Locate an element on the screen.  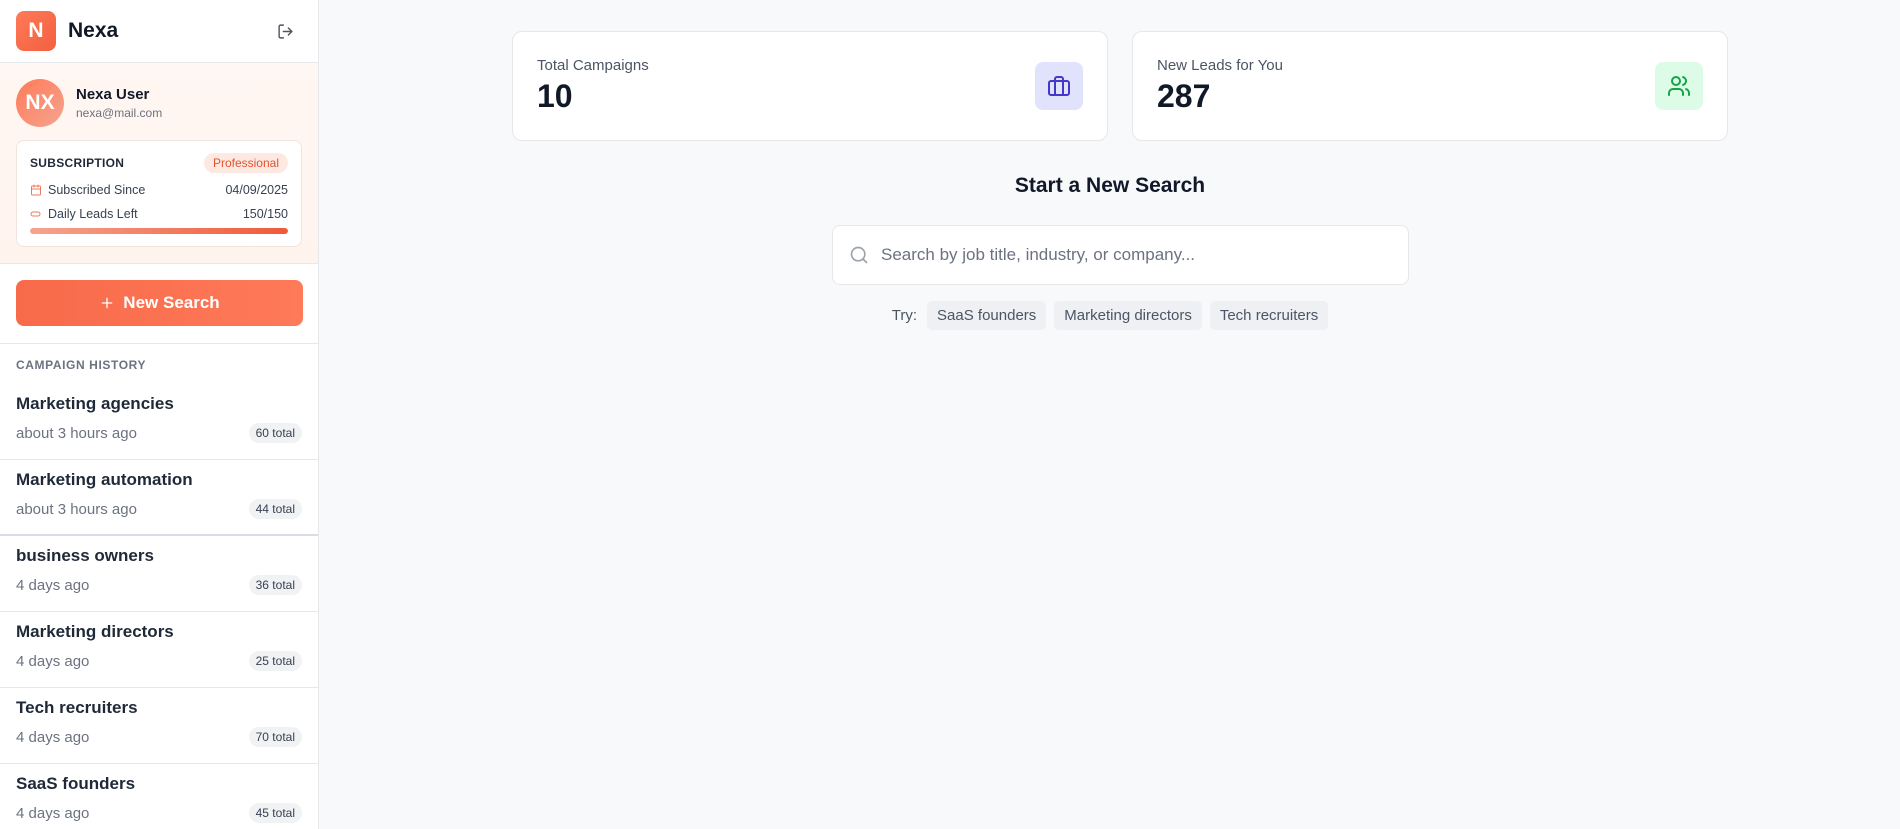
brand-header: N Nexa is located at coordinates (159, 31).